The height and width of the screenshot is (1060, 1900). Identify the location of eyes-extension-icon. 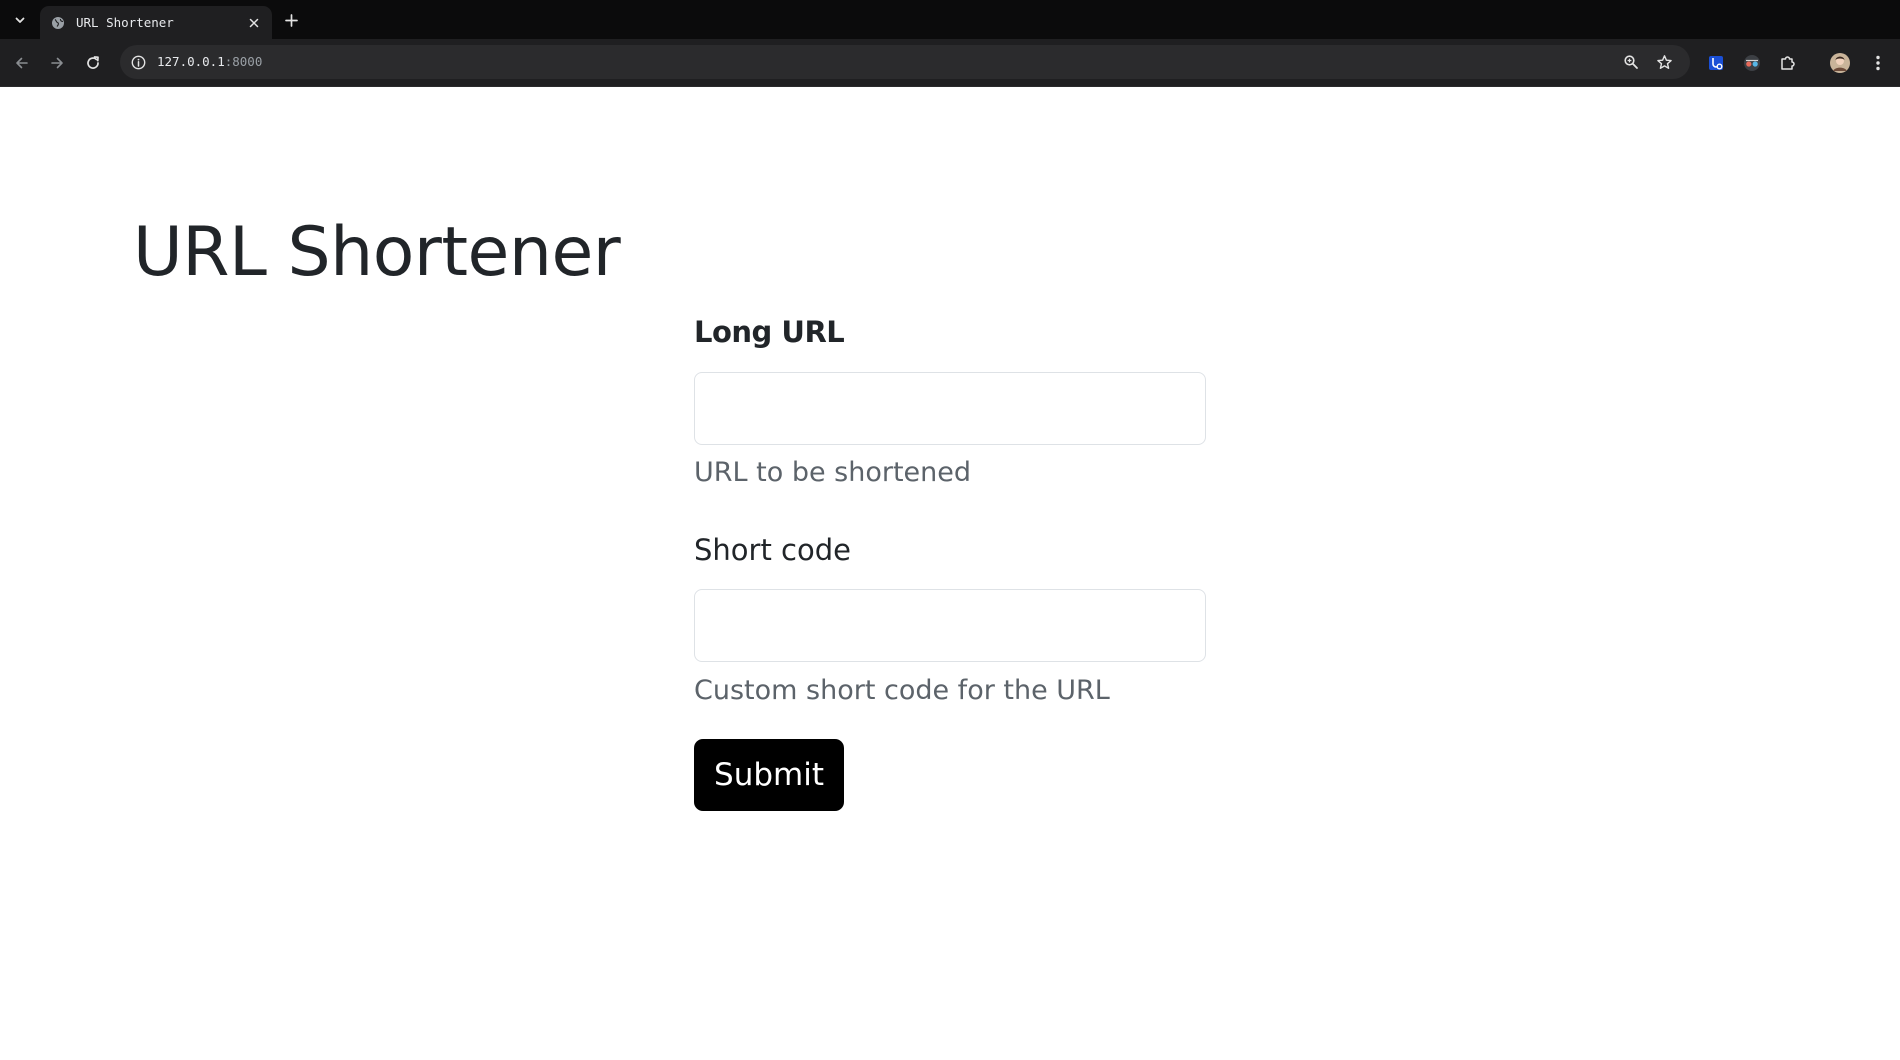
(1752, 63).